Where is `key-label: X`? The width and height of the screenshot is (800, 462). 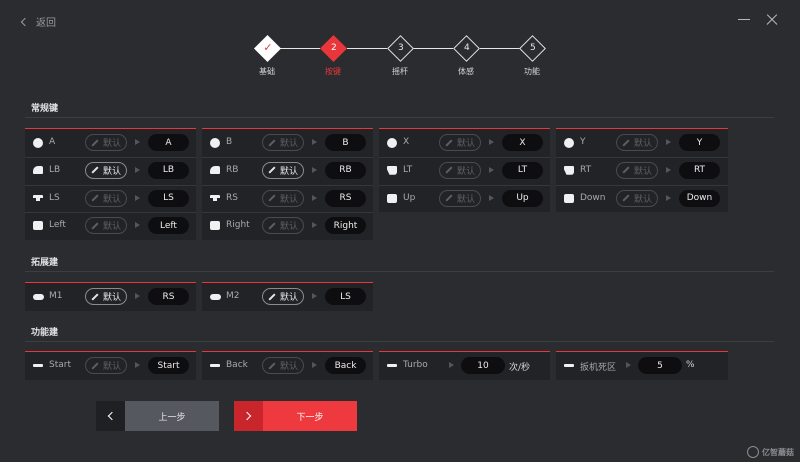
key-label: X is located at coordinates (406, 142).